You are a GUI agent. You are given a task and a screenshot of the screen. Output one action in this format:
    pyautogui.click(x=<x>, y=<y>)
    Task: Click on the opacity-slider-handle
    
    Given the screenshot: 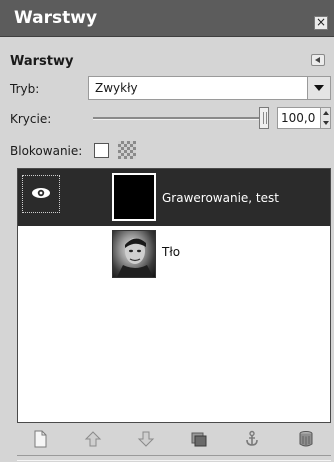 What is the action you would take?
    pyautogui.click(x=264, y=118)
    